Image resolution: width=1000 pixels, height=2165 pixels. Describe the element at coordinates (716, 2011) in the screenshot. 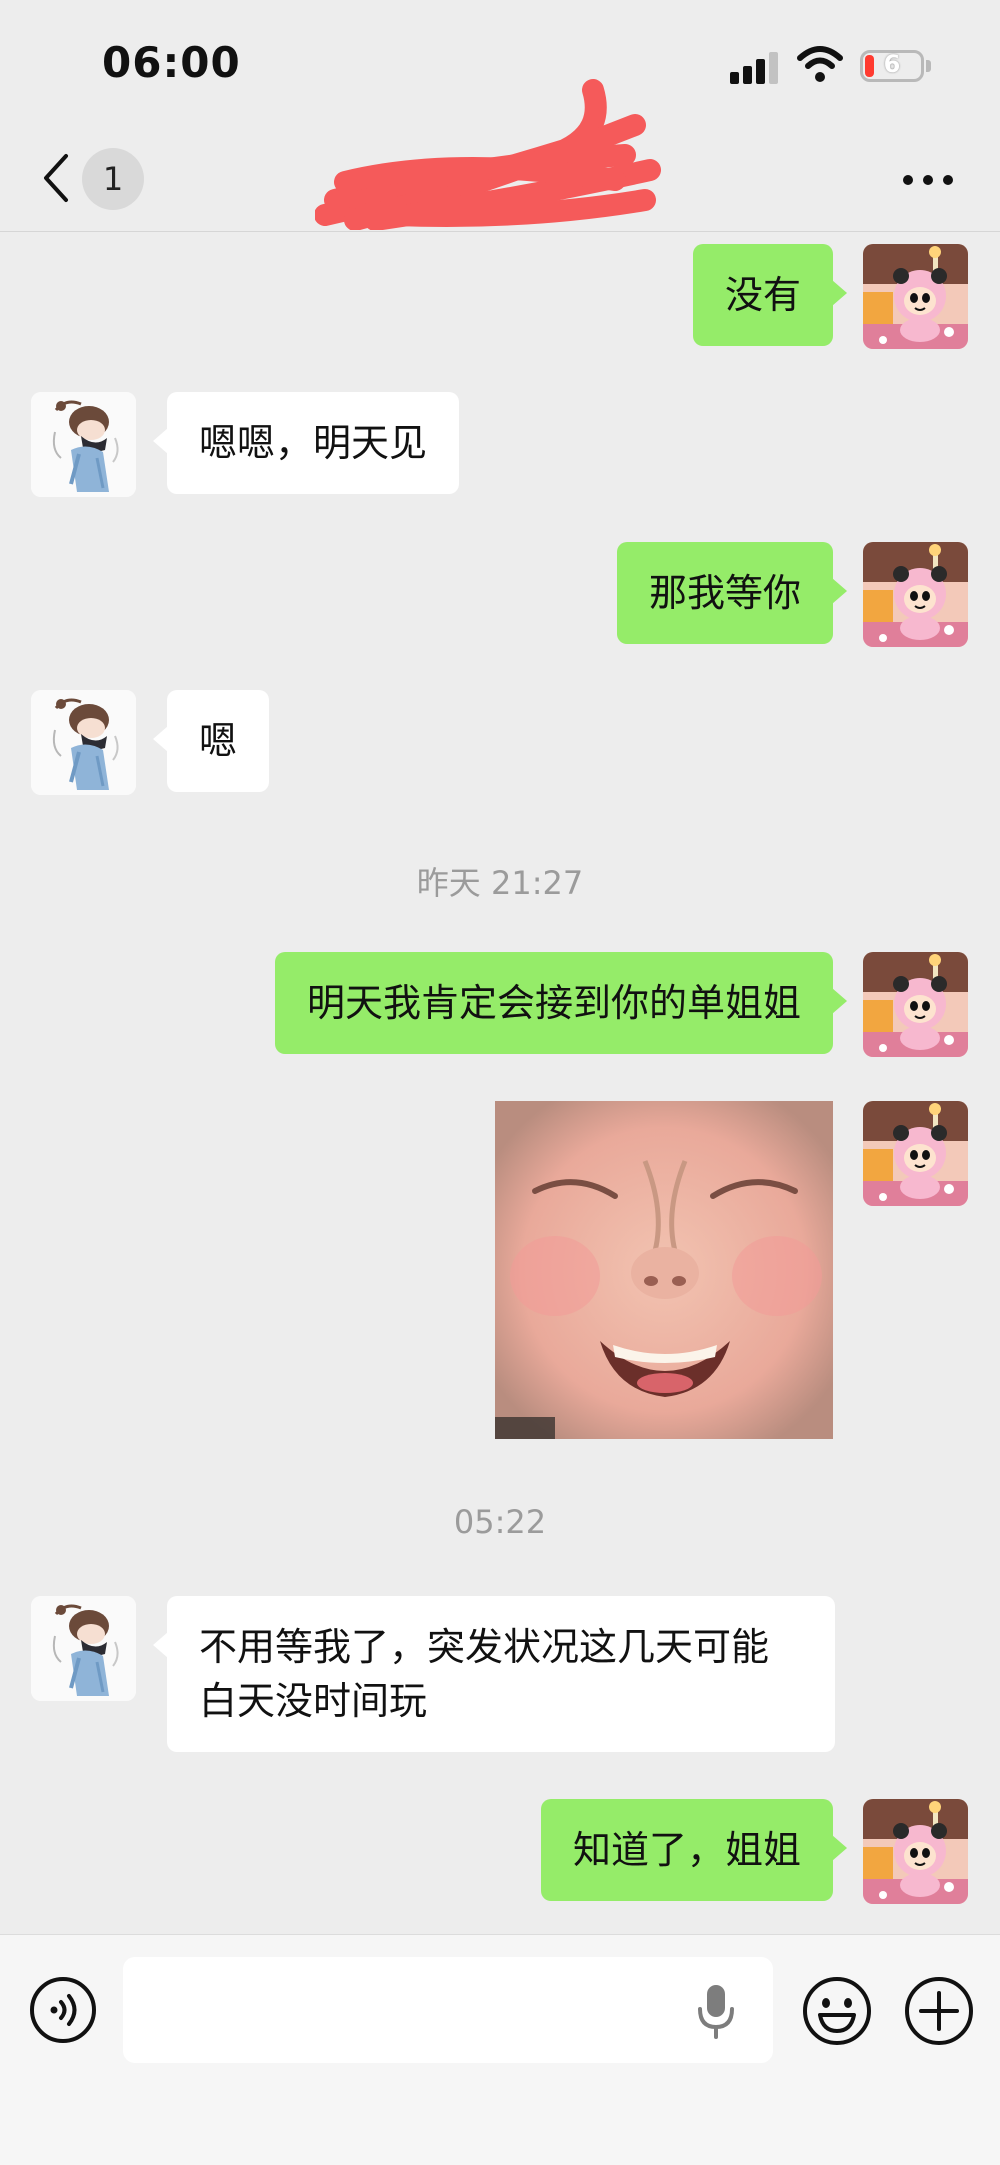

I see `microphone-icon` at that location.